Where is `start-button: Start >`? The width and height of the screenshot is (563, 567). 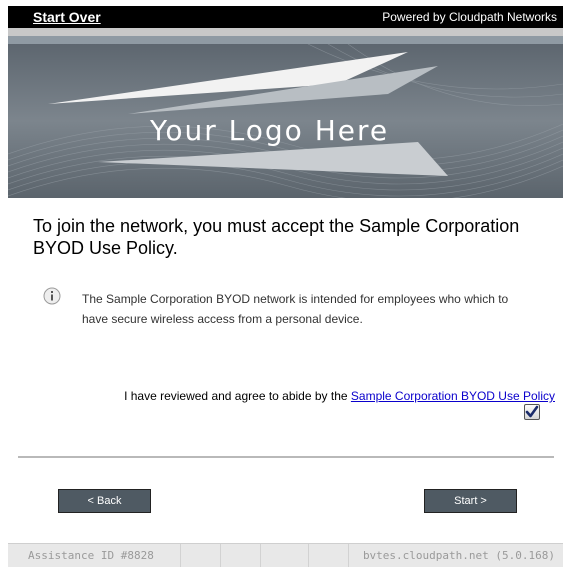
start-button: Start > is located at coordinates (470, 501).